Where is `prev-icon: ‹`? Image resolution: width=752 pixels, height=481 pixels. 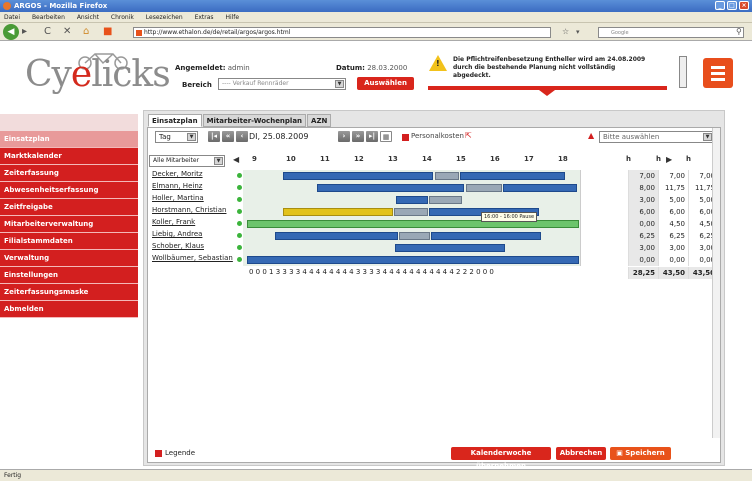 prev-icon: ‹ is located at coordinates (242, 136).